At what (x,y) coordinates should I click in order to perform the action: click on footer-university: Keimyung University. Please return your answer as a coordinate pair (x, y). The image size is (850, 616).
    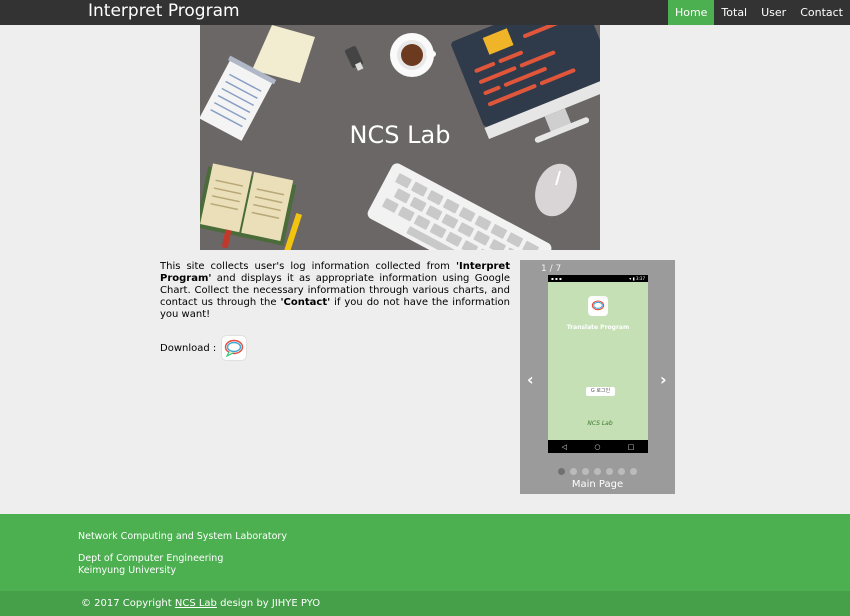
    Looking at the image, I should click on (127, 570).